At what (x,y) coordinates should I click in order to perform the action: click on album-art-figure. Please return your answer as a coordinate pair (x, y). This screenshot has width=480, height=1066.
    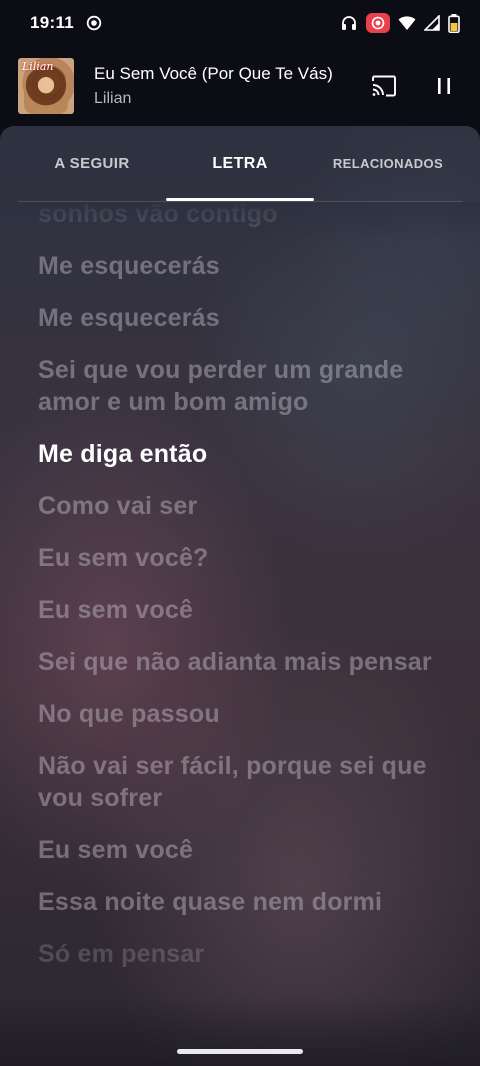
    Looking at the image, I should click on (46, 90).